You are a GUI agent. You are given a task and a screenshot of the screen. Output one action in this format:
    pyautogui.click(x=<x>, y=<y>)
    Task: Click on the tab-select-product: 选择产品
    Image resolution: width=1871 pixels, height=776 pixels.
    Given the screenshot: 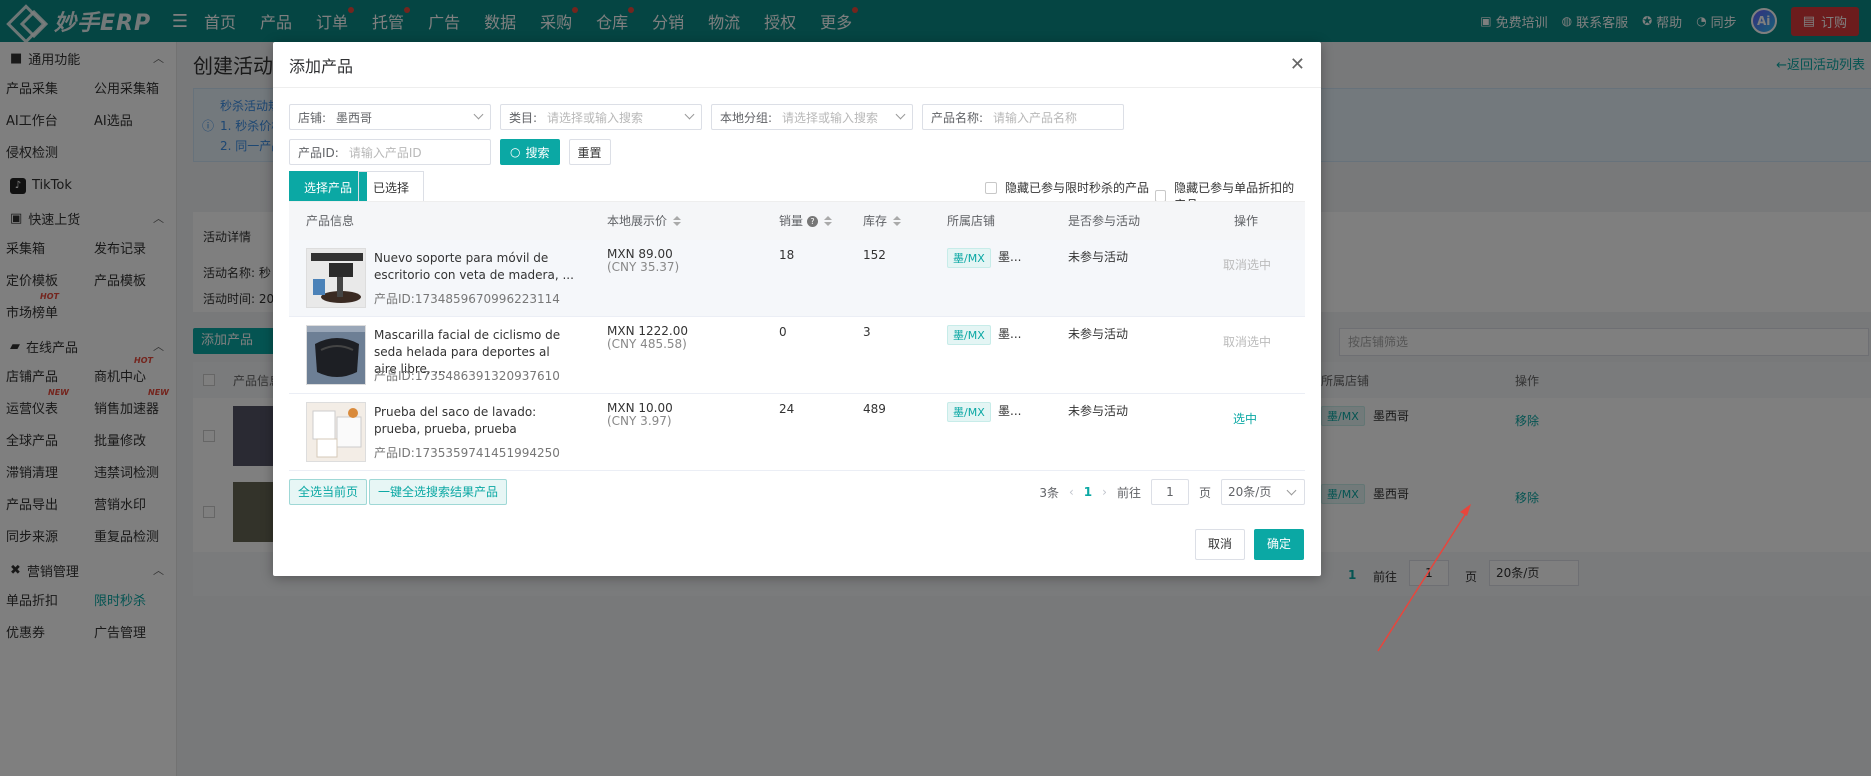 What is the action you would take?
    pyautogui.click(x=328, y=187)
    